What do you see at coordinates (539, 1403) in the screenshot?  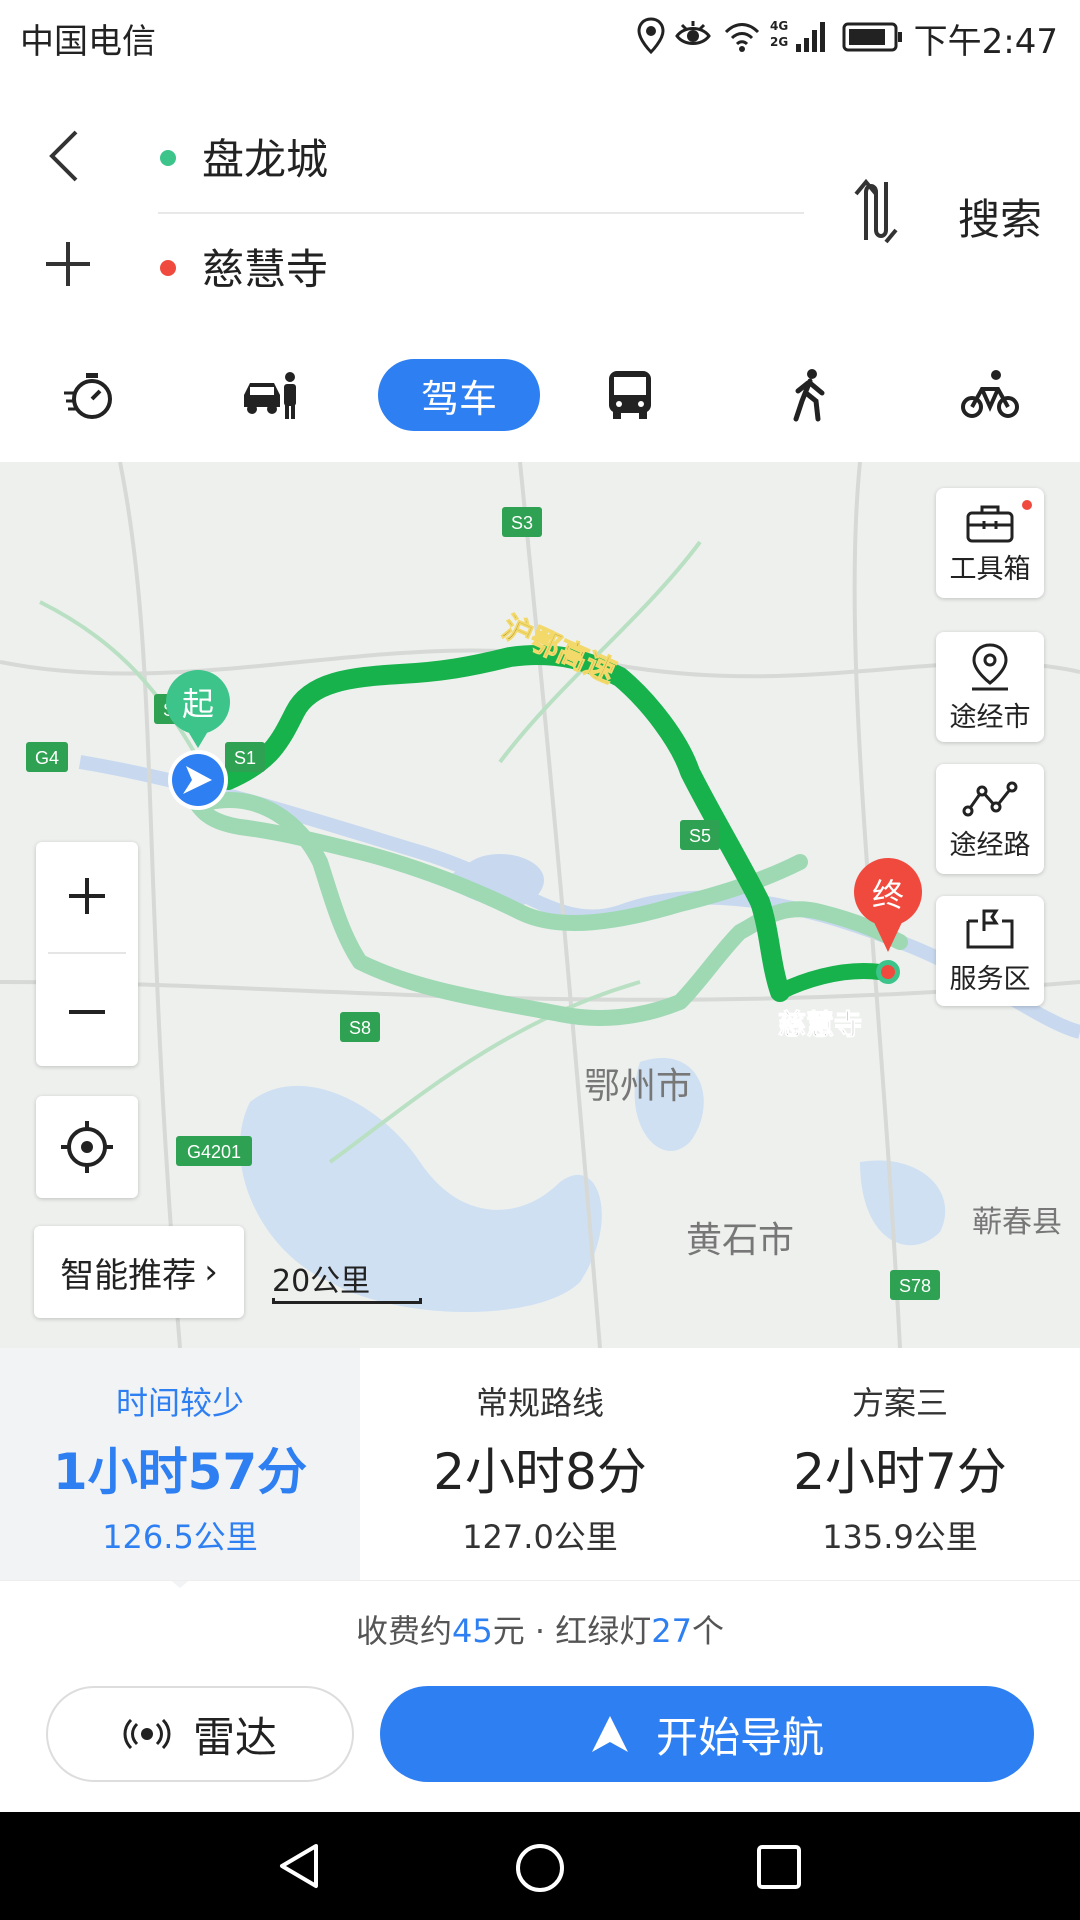 I see `route-title: 常规路线` at bounding box center [539, 1403].